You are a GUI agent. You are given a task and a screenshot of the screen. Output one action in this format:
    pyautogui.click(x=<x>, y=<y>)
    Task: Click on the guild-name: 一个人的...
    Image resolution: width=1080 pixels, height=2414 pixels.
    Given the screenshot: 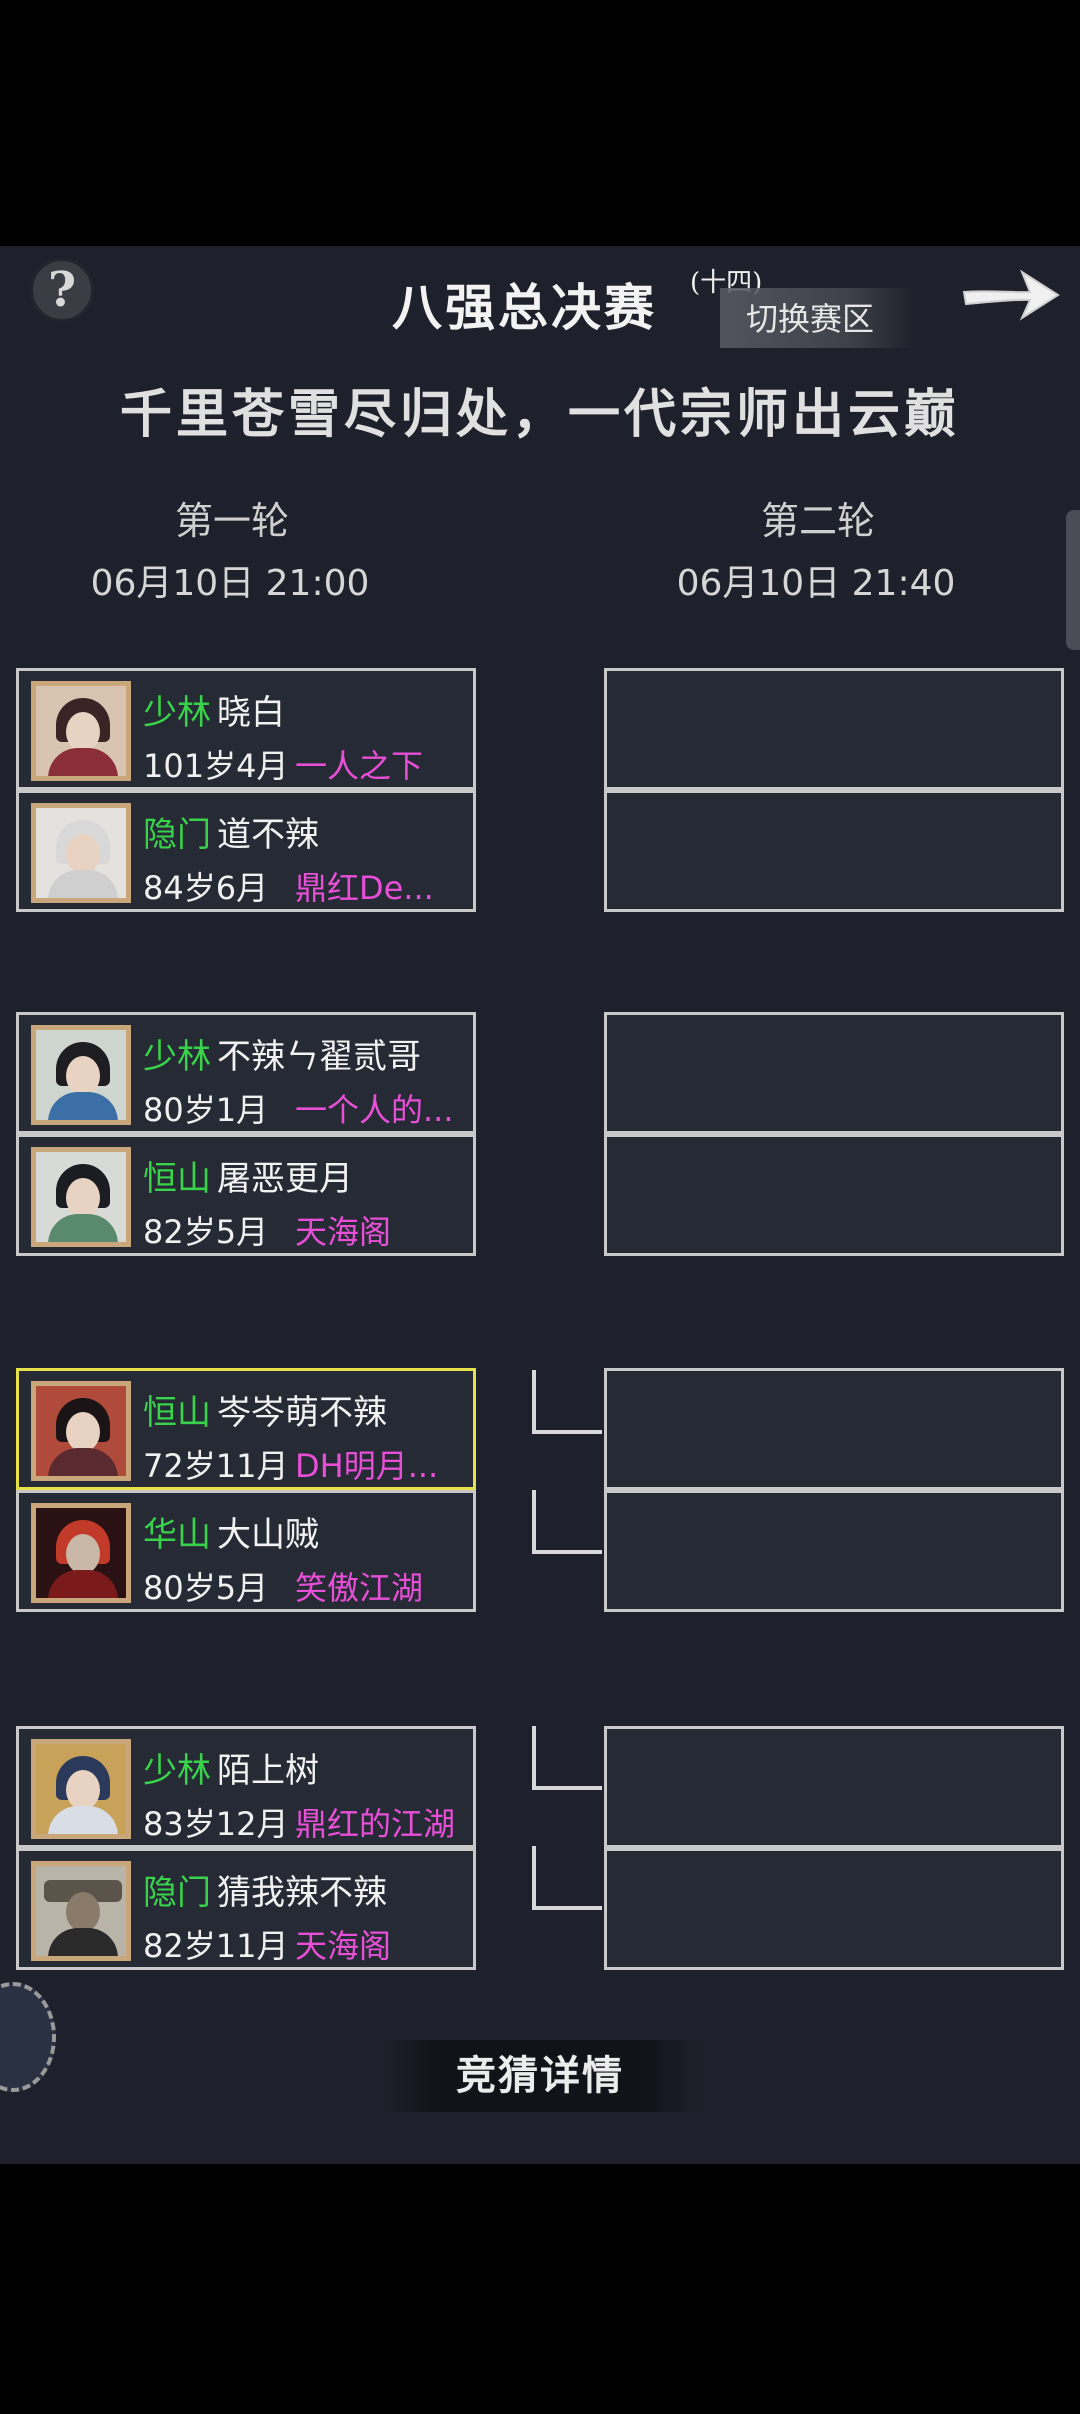 What is the action you would take?
    pyautogui.click(x=374, y=1110)
    